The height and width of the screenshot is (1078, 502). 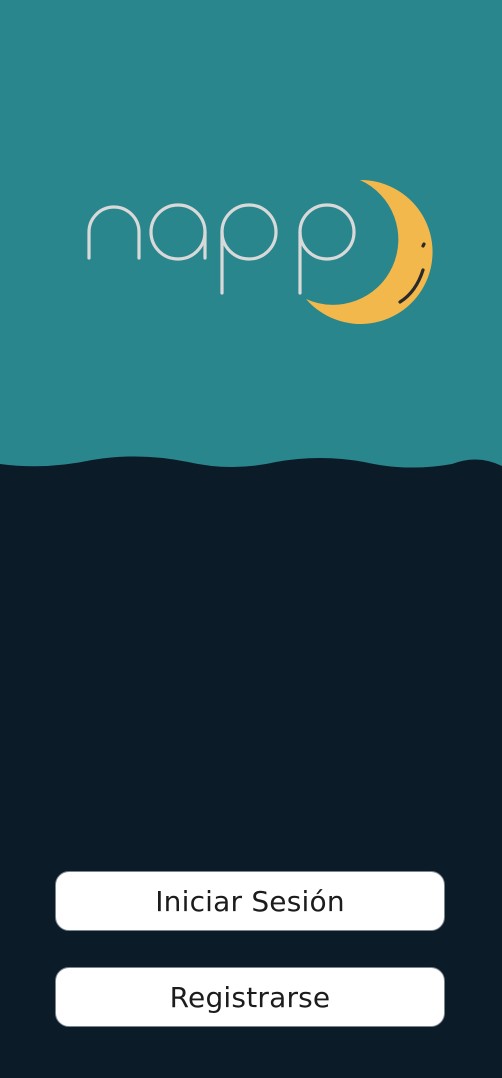 I want to click on login-button-label: Iniciar Sesión, so click(x=250, y=901).